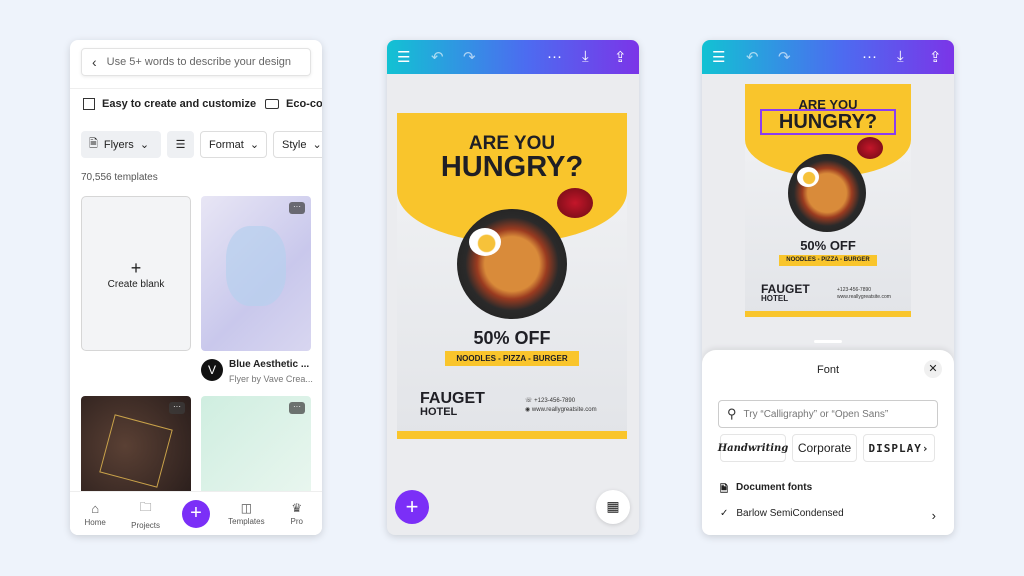 This screenshot has height=576, width=1024. What do you see at coordinates (766, 490) in the screenshot?
I see `document-fonts-heading: 🗎 Document fonts` at bounding box center [766, 490].